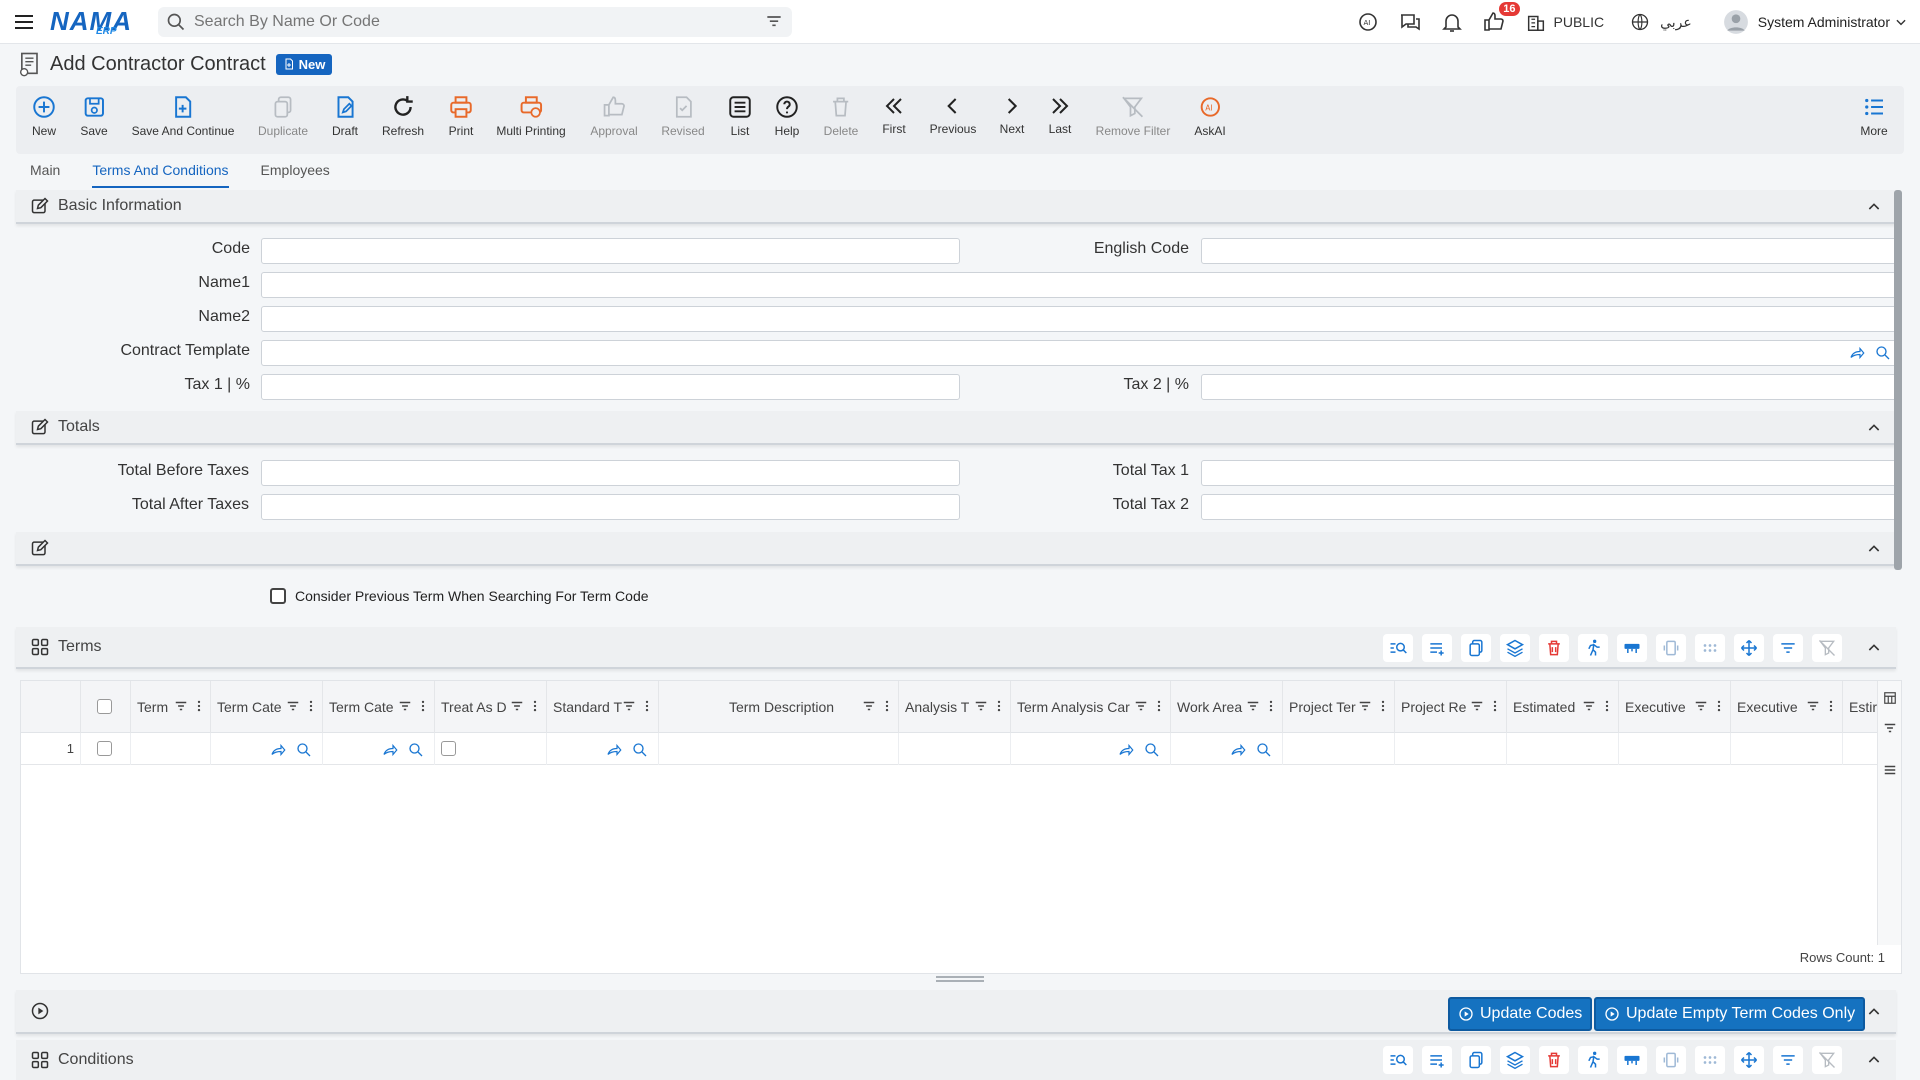  Describe the element at coordinates (45, 174) in the screenshot. I see `tab-main: Main` at that location.